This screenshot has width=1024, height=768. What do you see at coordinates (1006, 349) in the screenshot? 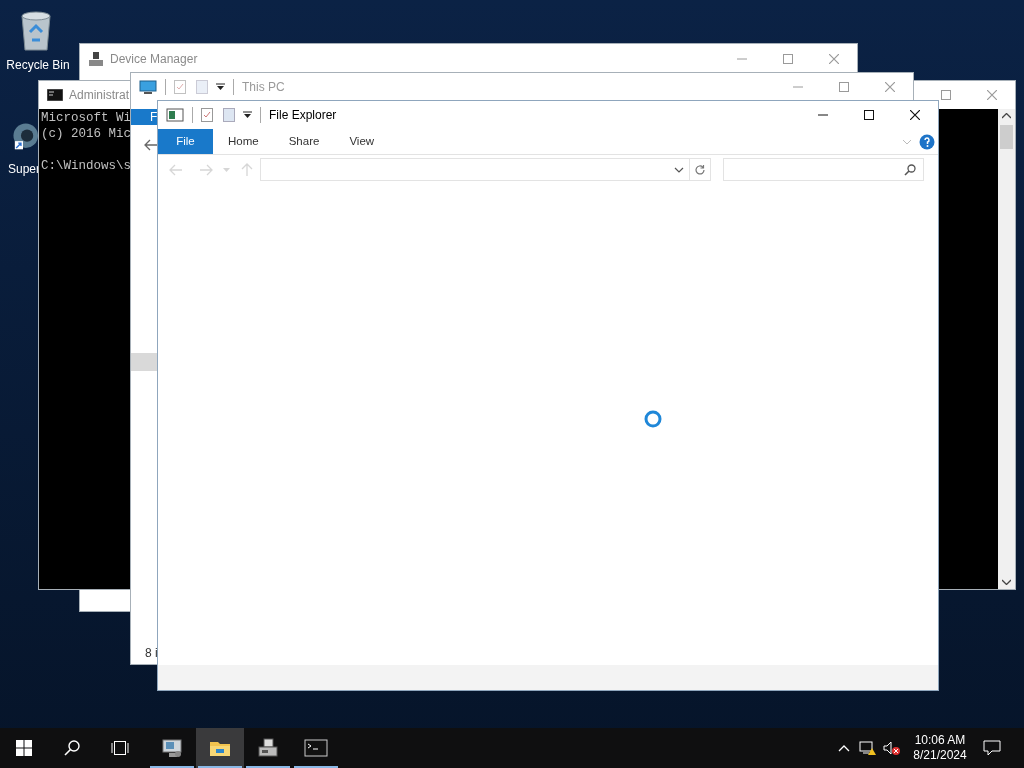
I see `scrollbar` at bounding box center [1006, 349].